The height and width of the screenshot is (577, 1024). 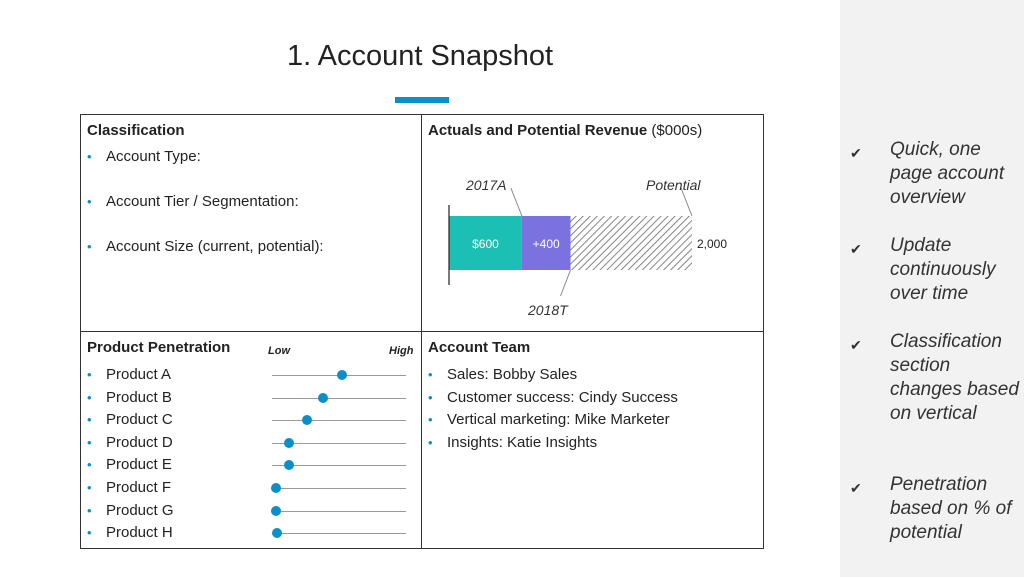 I want to click on accent-bar, so click(x=422, y=100).